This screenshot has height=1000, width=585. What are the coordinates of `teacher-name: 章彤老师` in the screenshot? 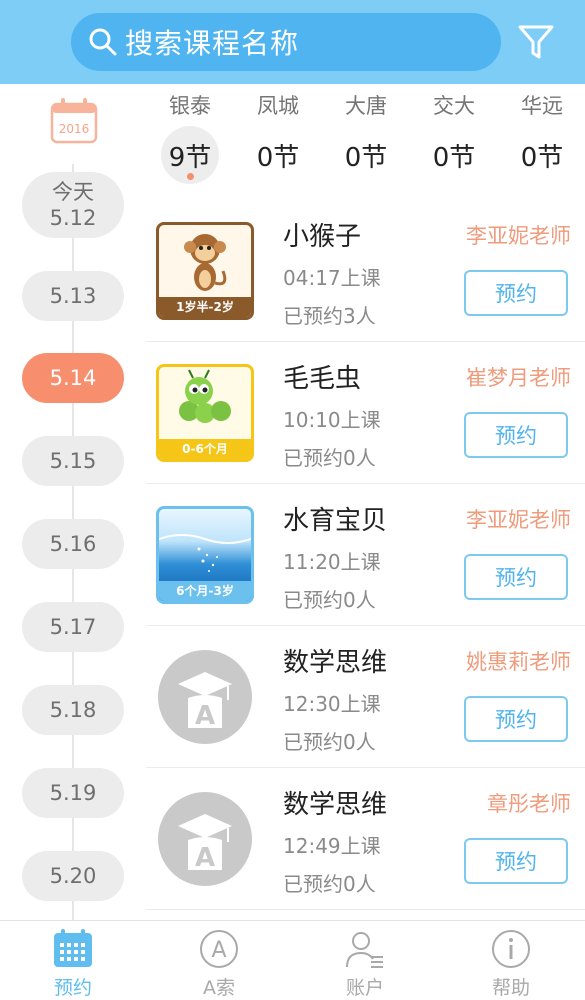 It's located at (529, 804).